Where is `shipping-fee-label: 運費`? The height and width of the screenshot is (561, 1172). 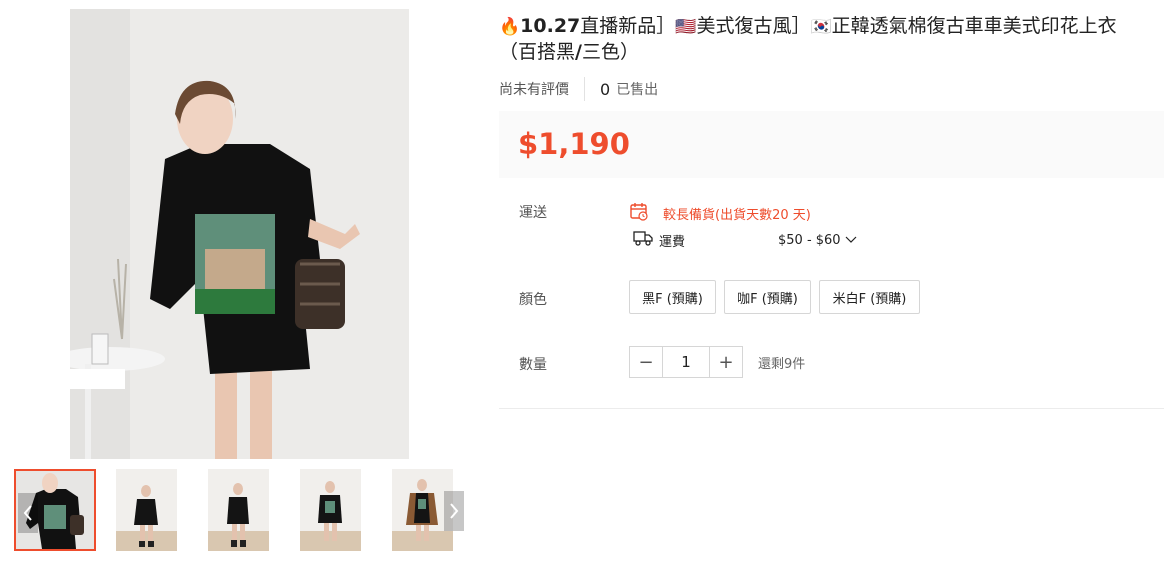
shipping-fee-label: 運費 is located at coordinates (672, 242).